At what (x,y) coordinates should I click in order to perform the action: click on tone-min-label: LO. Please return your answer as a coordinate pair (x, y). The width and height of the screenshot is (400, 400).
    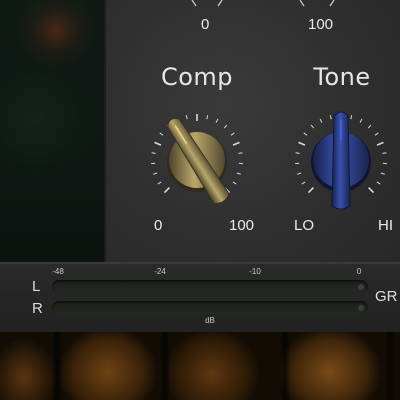
    Looking at the image, I should click on (304, 225).